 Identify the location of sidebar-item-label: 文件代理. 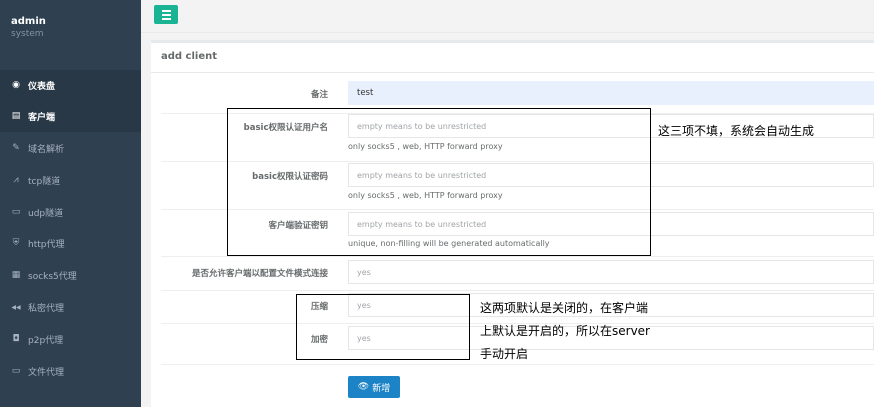
(46, 373).